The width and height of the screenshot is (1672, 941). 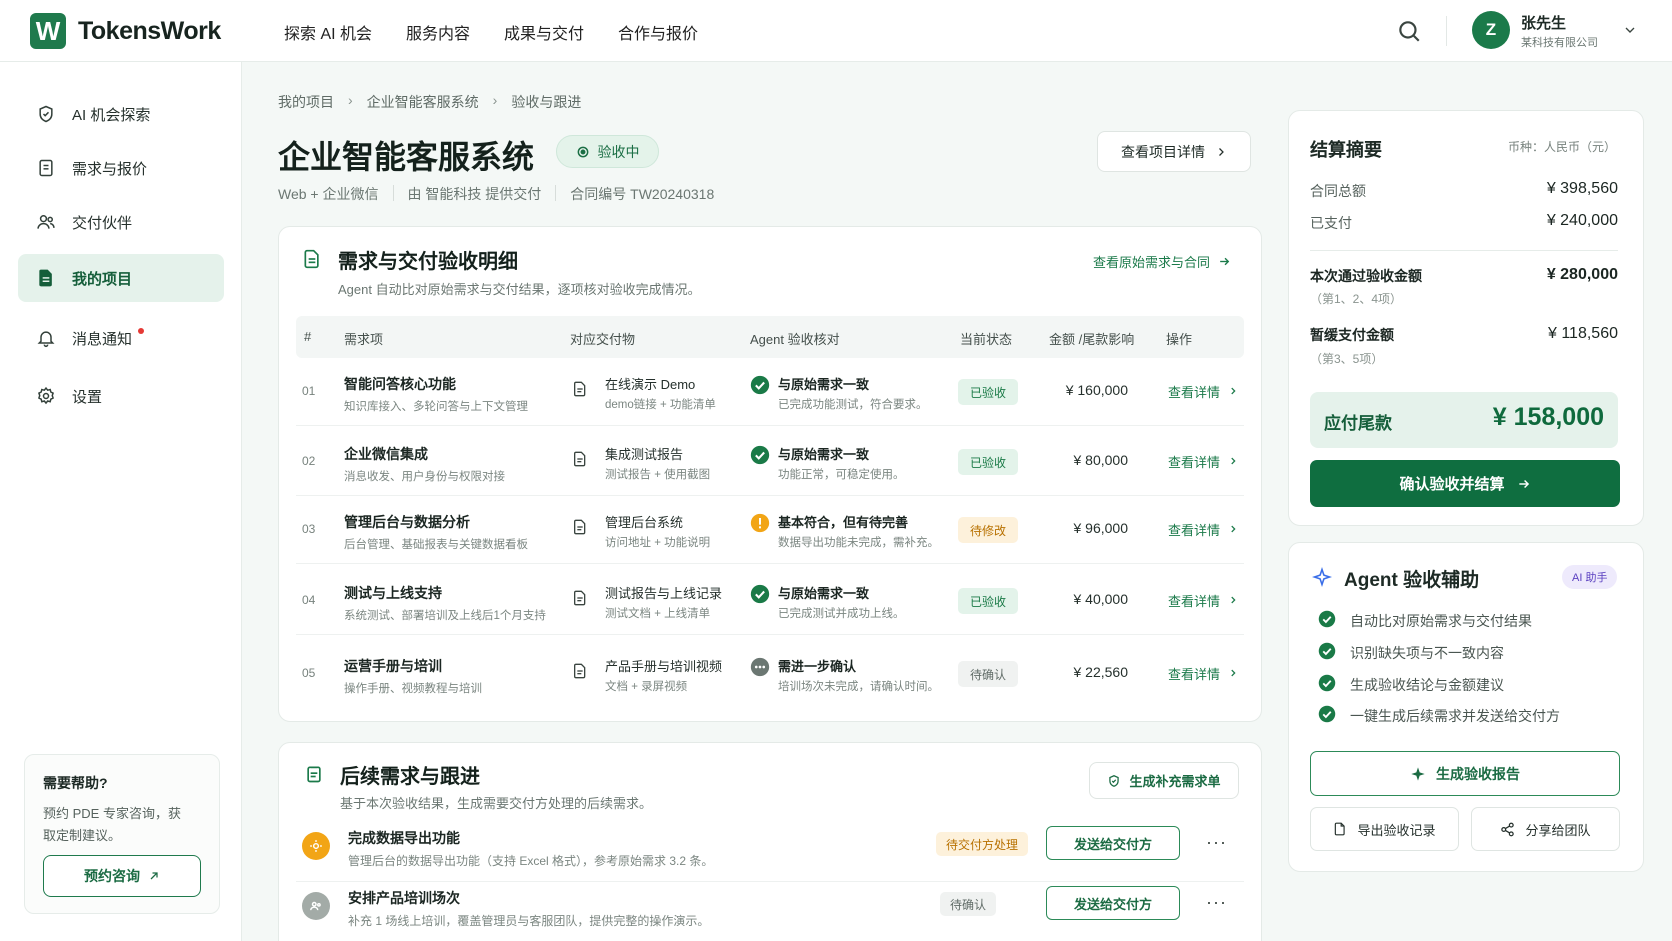 What do you see at coordinates (1338, 191) in the screenshot?
I see `contract-total-label: 合同总额` at bounding box center [1338, 191].